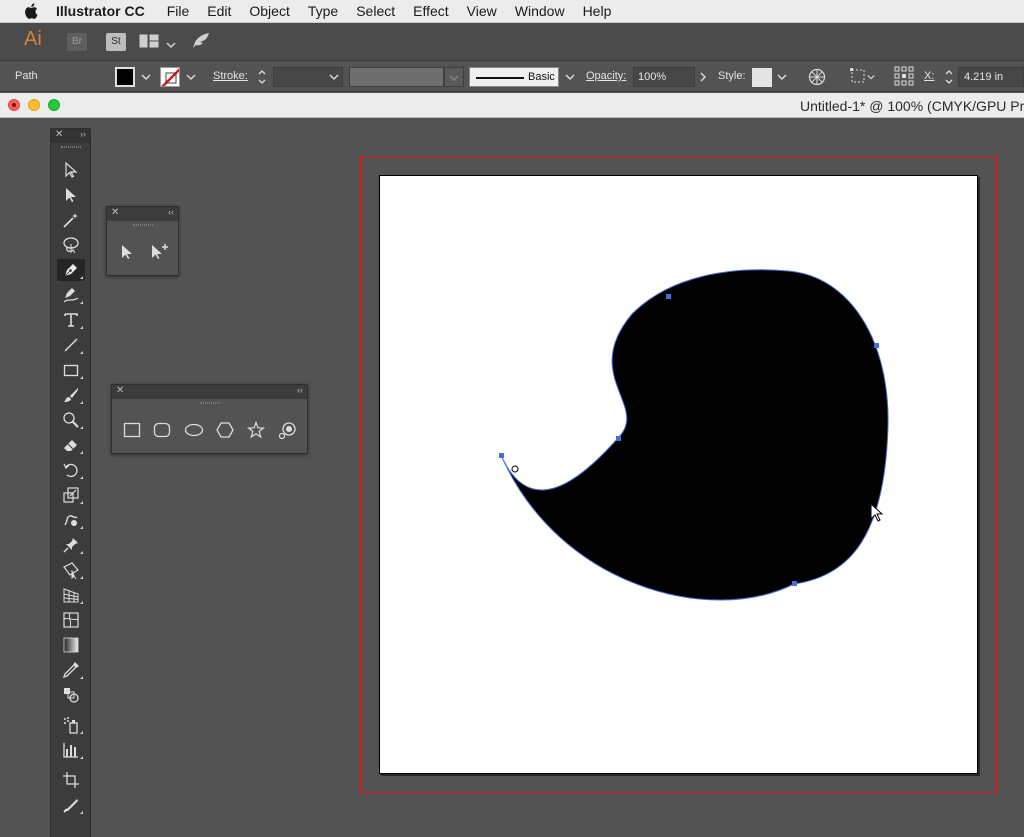 The height and width of the screenshot is (837, 1024). Describe the element at coordinates (817, 77) in the screenshot. I see `recolor-artwork-icon` at that location.